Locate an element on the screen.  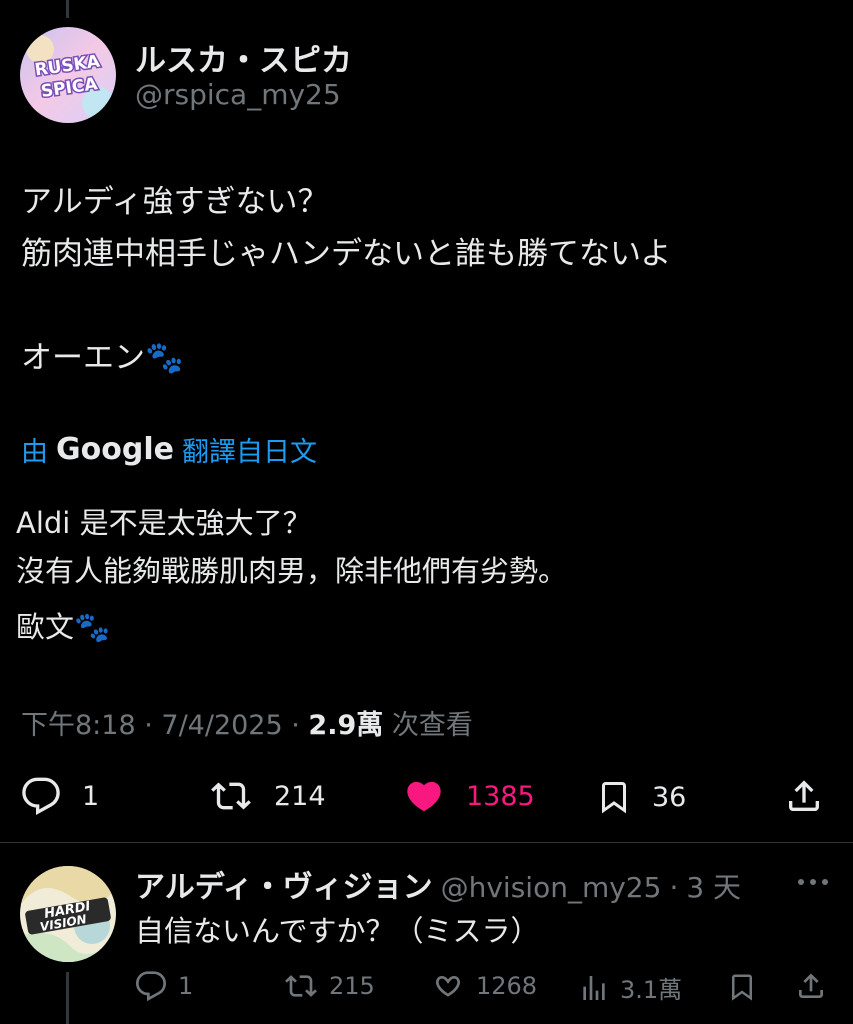
reply-share-button is located at coordinates (811, 986).